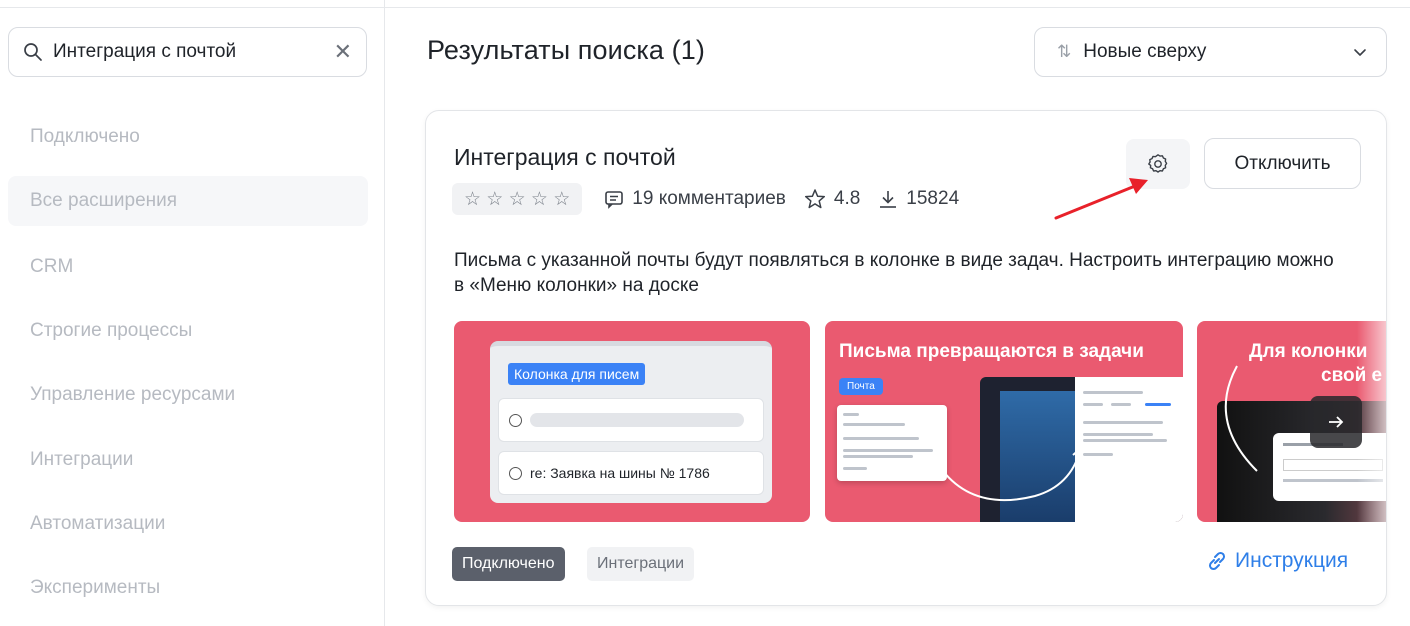  What do you see at coordinates (188, 395) in the screenshot?
I see `sidebar-item-resource-management: Управление ресурсами` at bounding box center [188, 395].